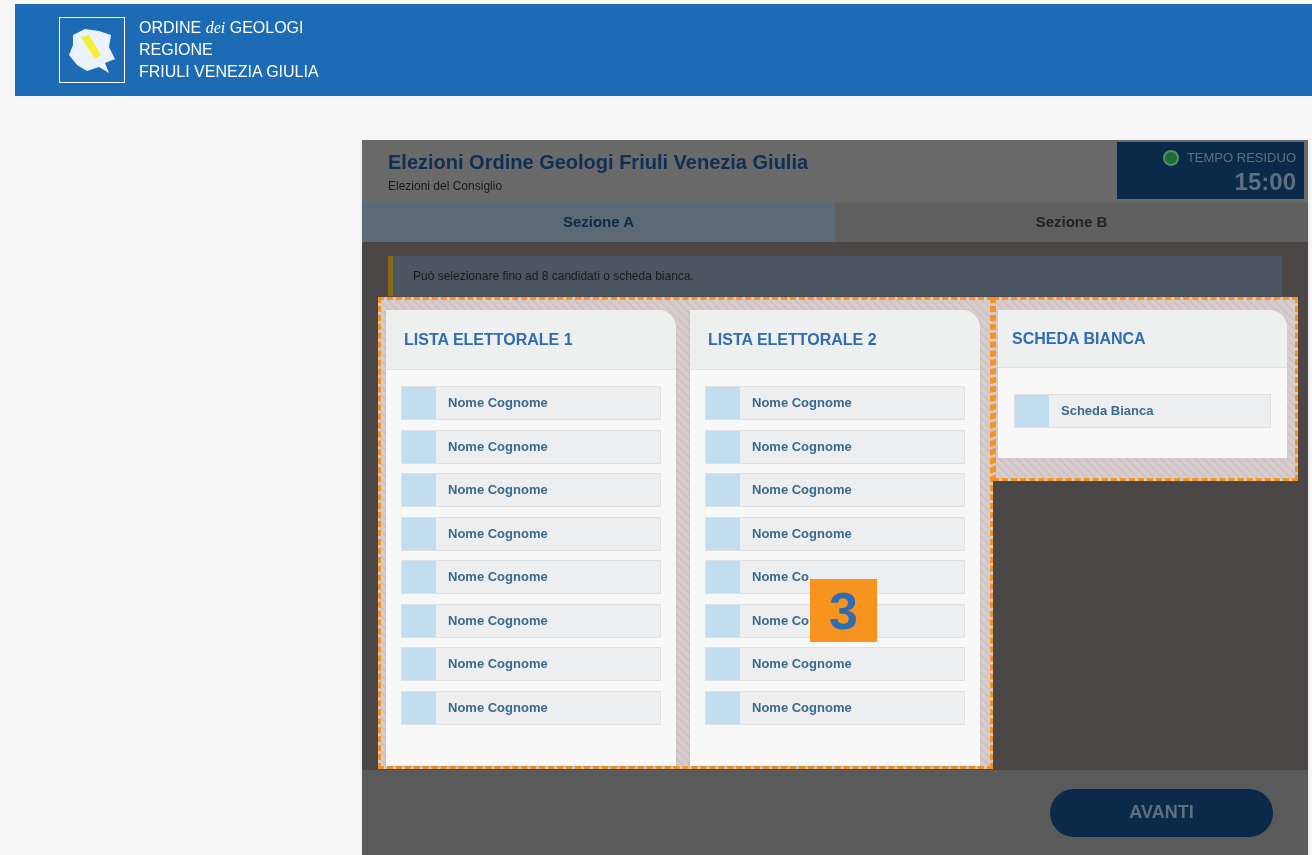 The image size is (1312, 855). Describe the element at coordinates (1241, 158) in the screenshot. I see `timer-label: TEMPO RESIDUO` at that location.